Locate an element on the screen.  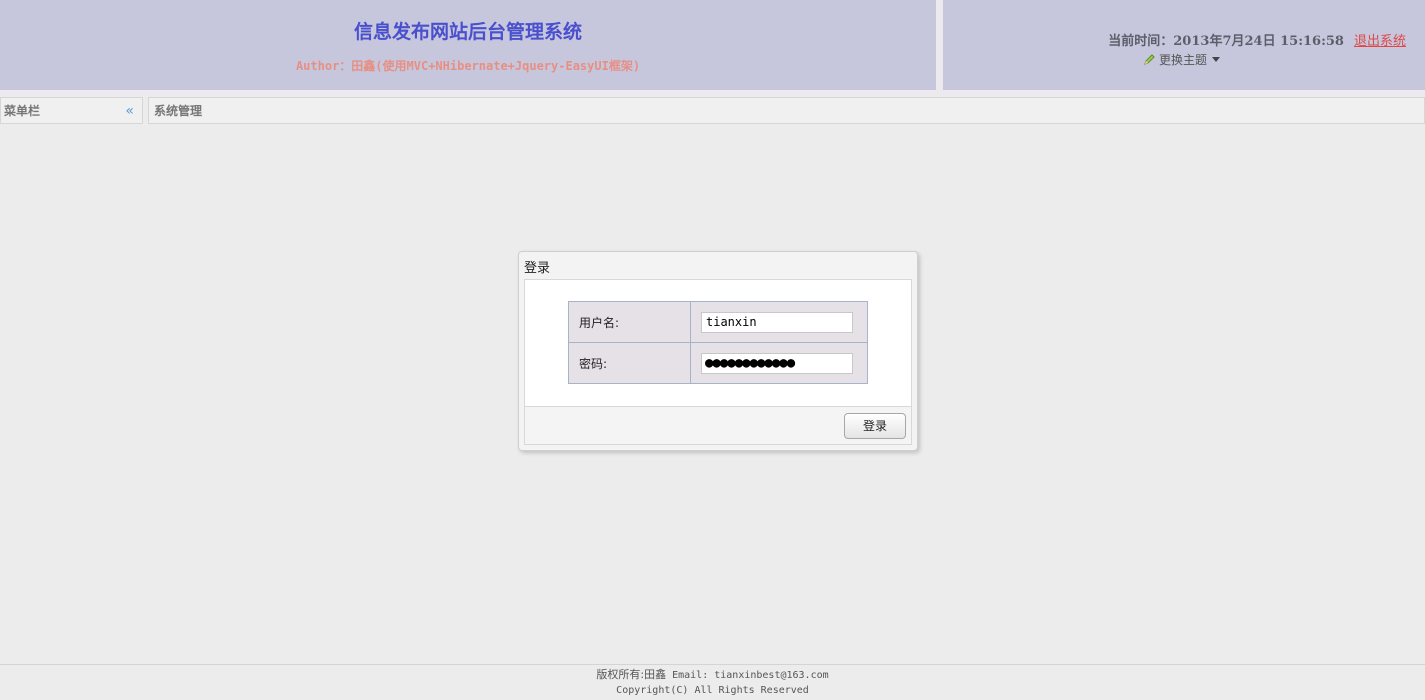
double-chevron-left-icon: « is located at coordinates (129, 111).